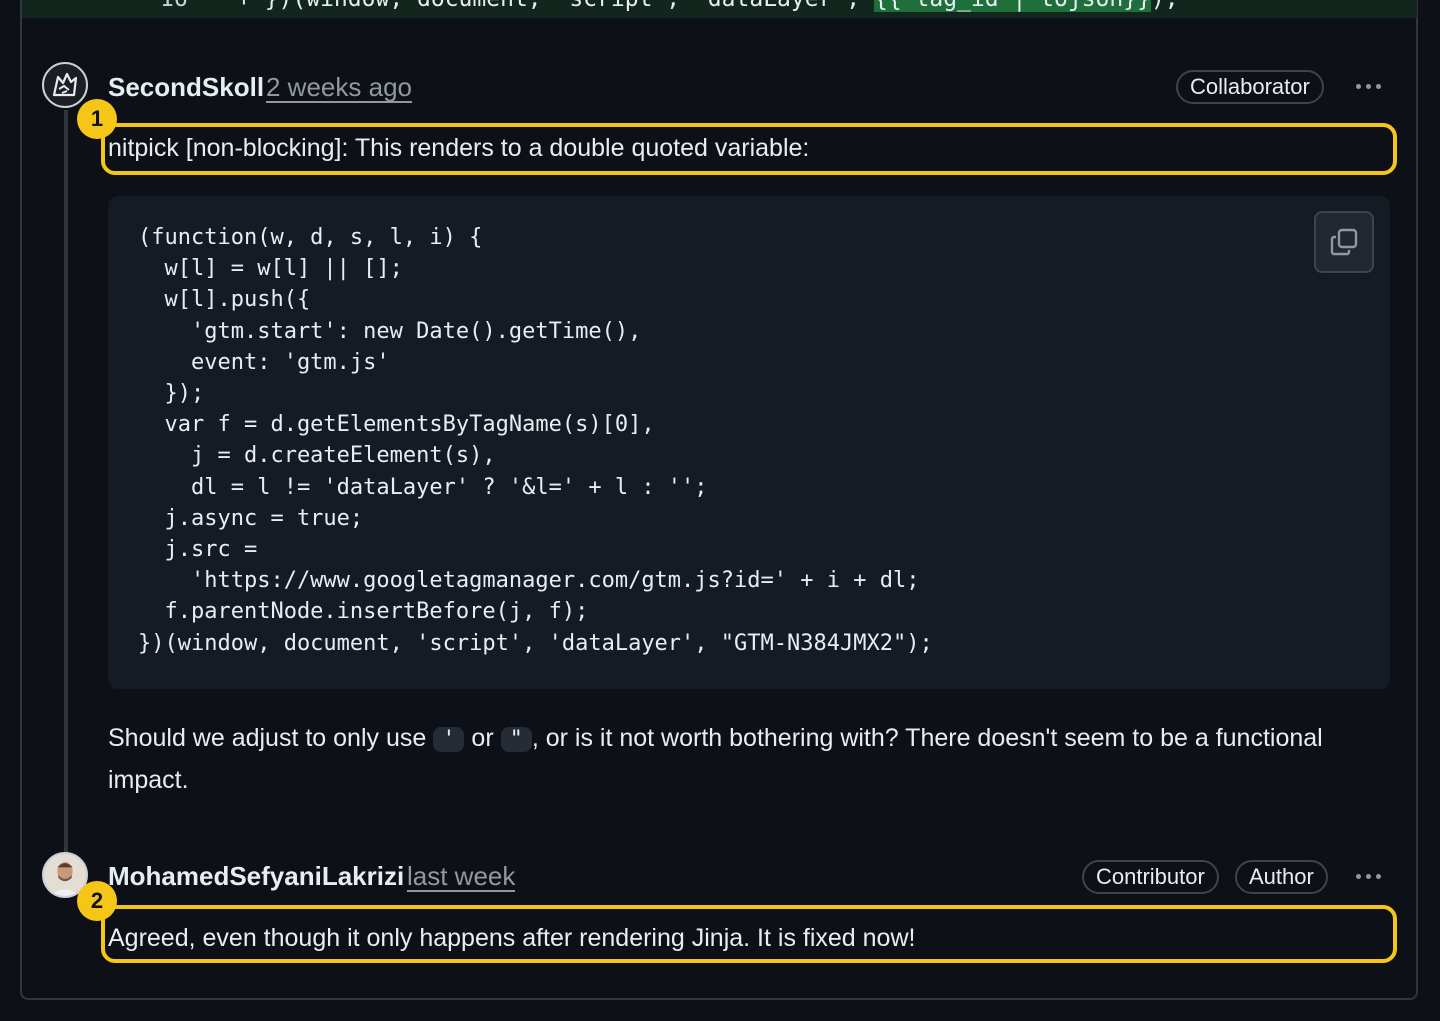 The height and width of the screenshot is (1021, 1440). Describe the element at coordinates (186, 87) in the screenshot. I see `comment-author: SecondSkoll` at that location.